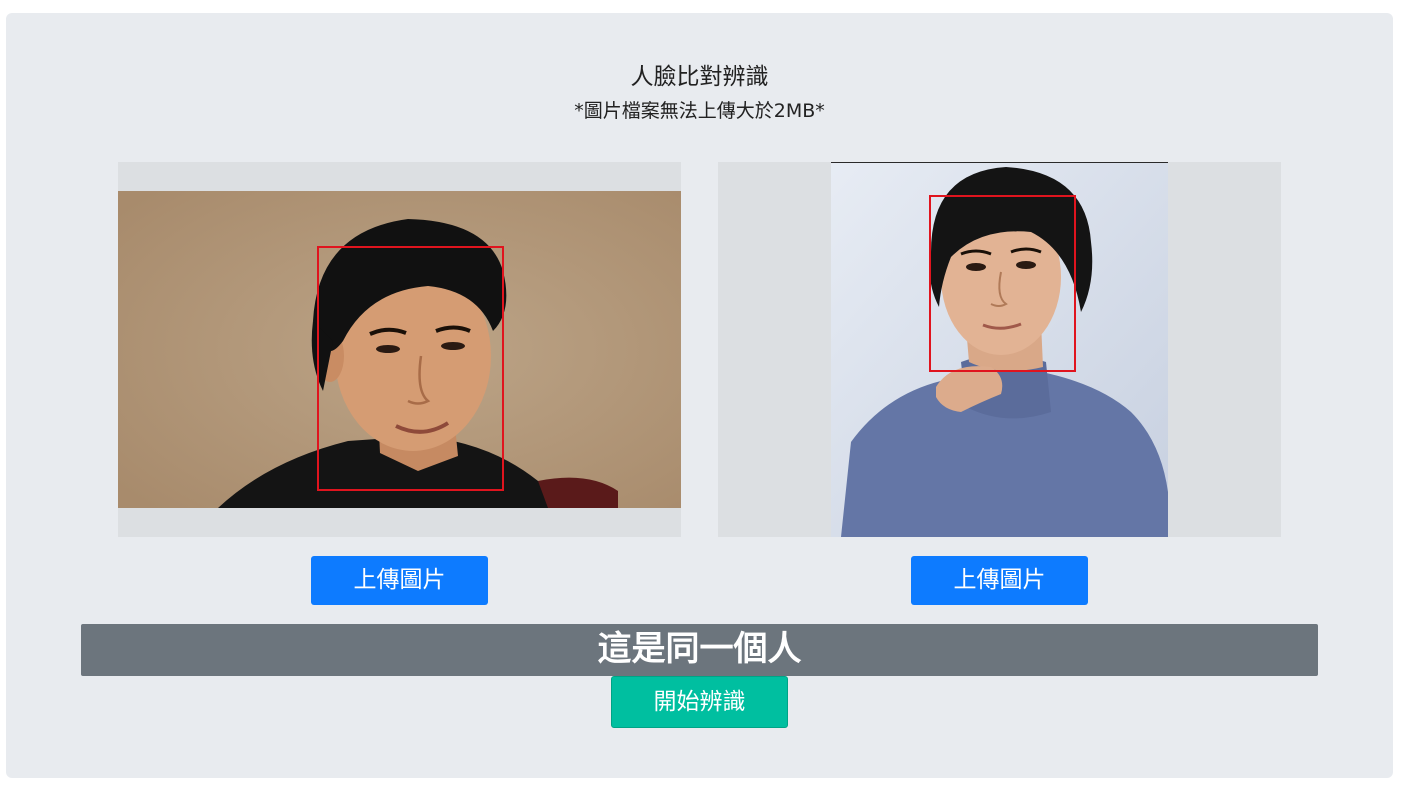 The height and width of the screenshot is (795, 1404). Describe the element at coordinates (699, 77) in the screenshot. I see `page-title: 人臉比對辨識` at that location.